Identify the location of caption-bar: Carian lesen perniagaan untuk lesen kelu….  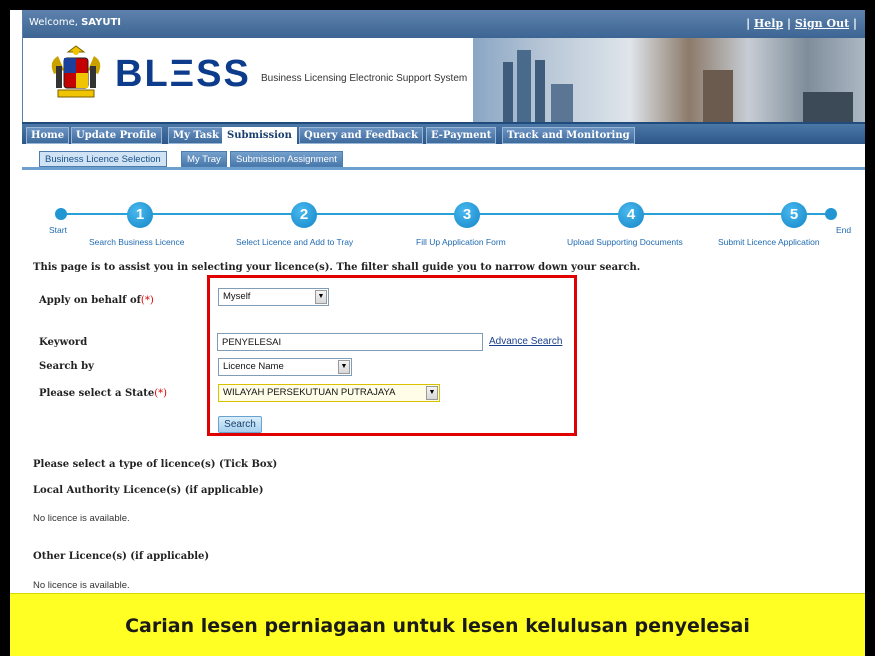
(437, 624).